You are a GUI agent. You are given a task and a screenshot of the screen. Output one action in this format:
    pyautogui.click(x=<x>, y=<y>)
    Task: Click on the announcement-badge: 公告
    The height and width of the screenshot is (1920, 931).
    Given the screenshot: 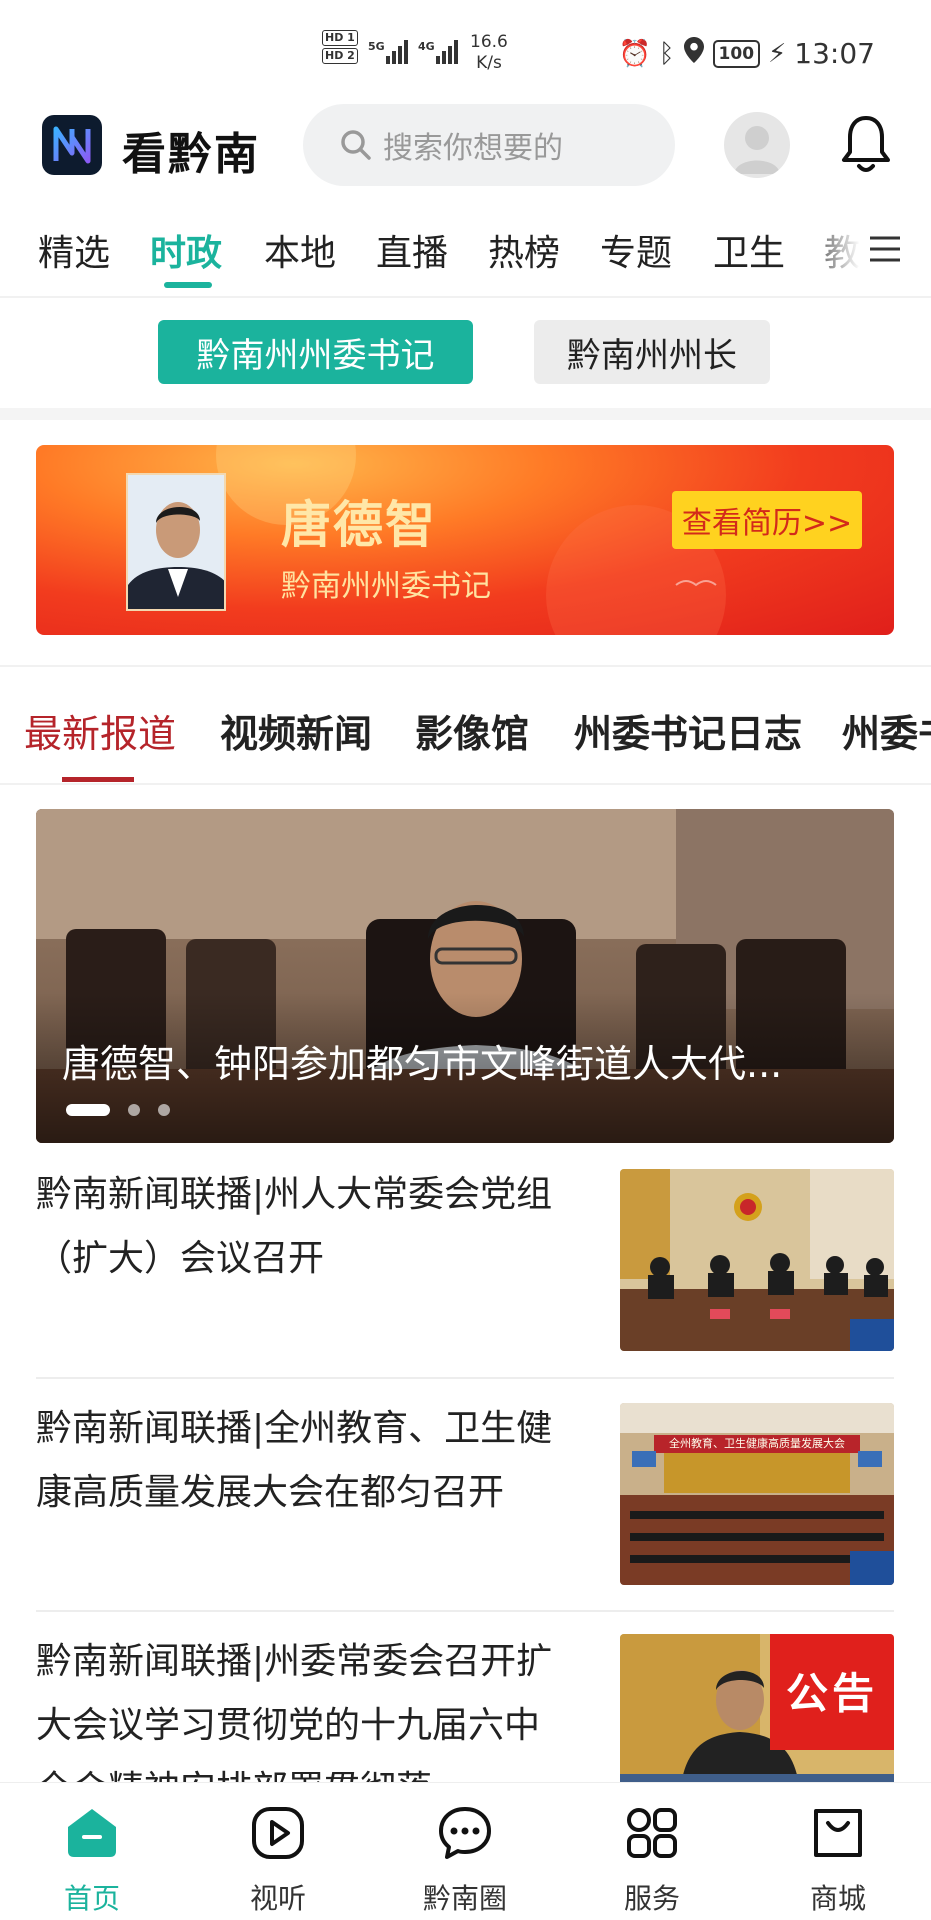 What is the action you would take?
    pyautogui.click(x=832, y=1692)
    